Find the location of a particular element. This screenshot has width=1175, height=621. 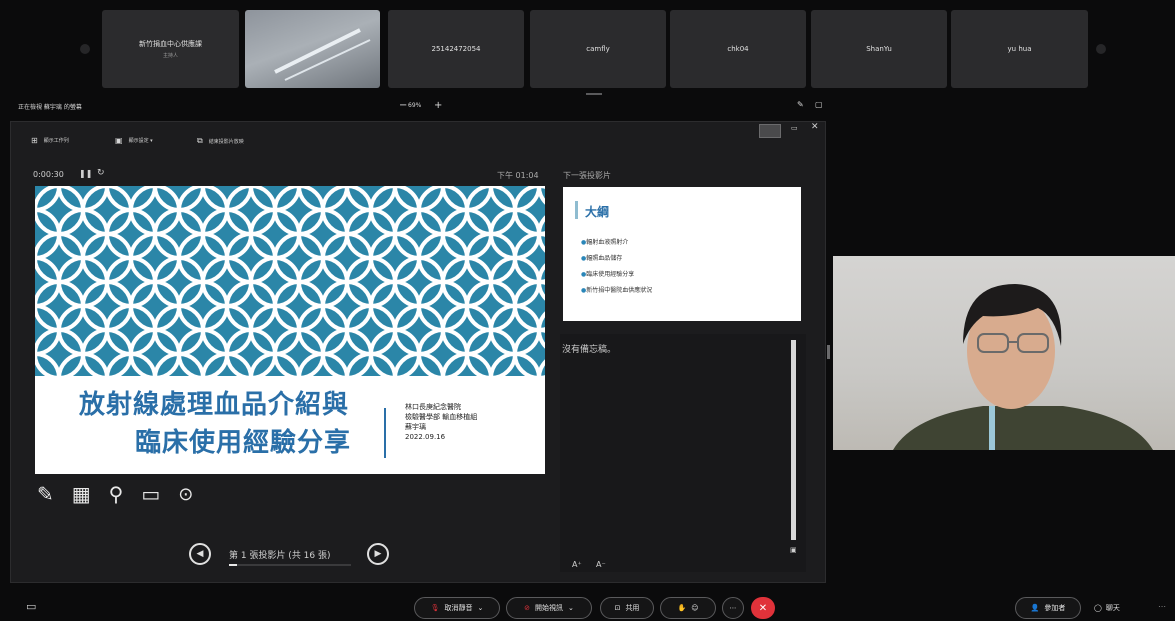

toolbar-label: 顯示工作列 is located at coordinates (56, 141).